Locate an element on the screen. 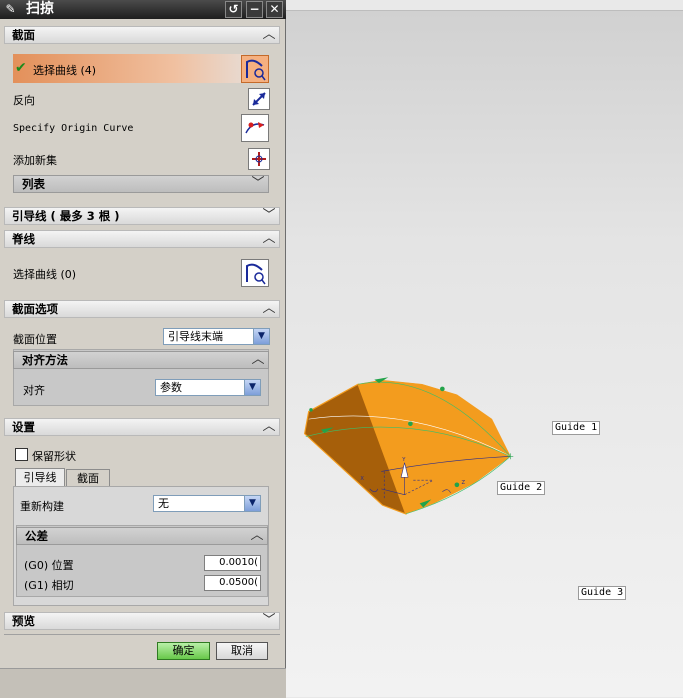 Image resolution: width=683 pixels, height=698 pixels. tab-section: 截面 is located at coordinates (88, 478).